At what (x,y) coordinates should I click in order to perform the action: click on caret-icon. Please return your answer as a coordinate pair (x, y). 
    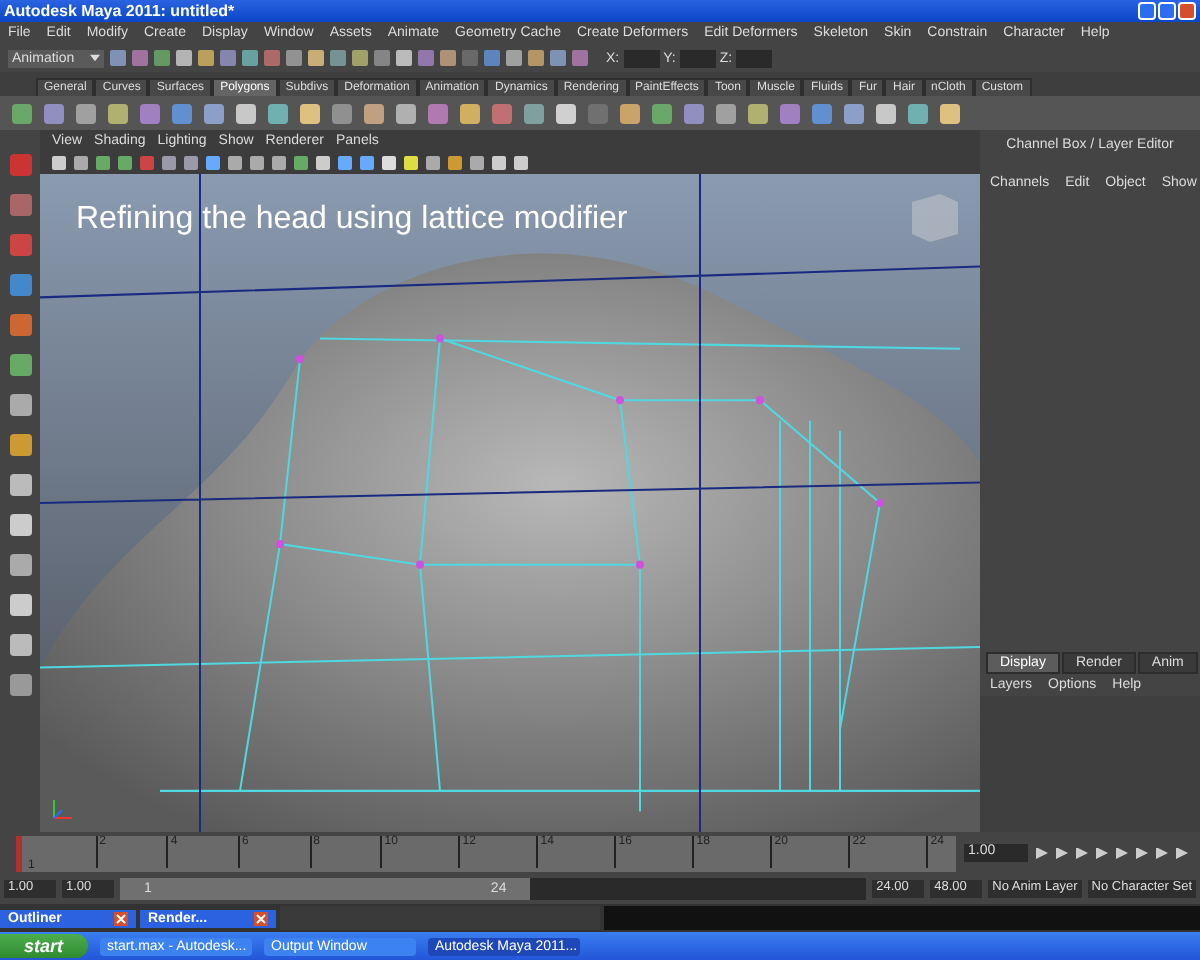
    Looking at the image, I should click on (95, 58).